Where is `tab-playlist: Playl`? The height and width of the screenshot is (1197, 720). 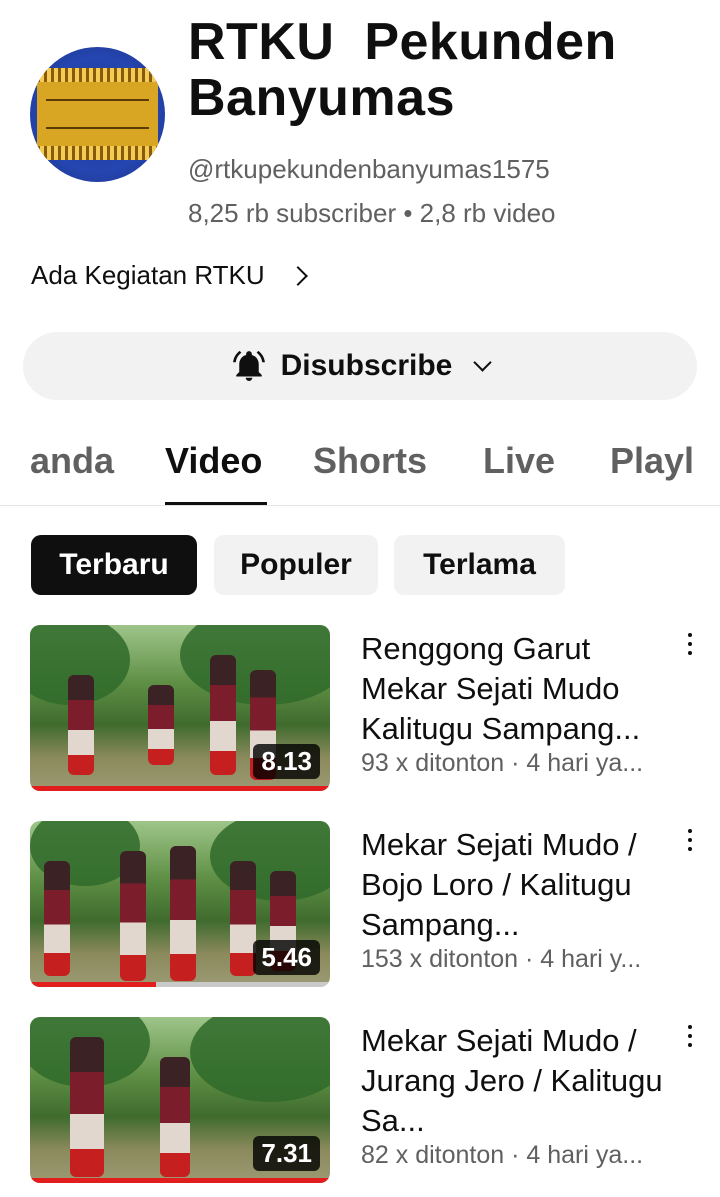
tab-playlist: Playl is located at coordinates (652, 461).